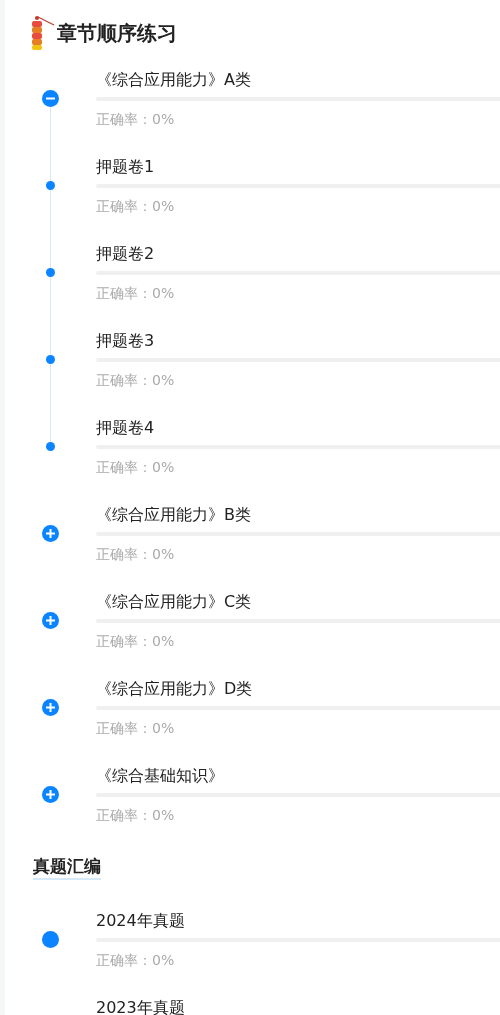 The image size is (500, 1015). Describe the element at coordinates (67, 867) in the screenshot. I see `section-title: 真题汇编` at that location.